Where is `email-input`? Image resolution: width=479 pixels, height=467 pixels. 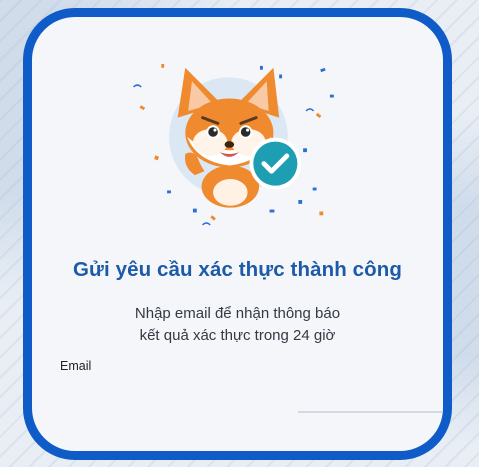
email-input is located at coordinates (248, 394).